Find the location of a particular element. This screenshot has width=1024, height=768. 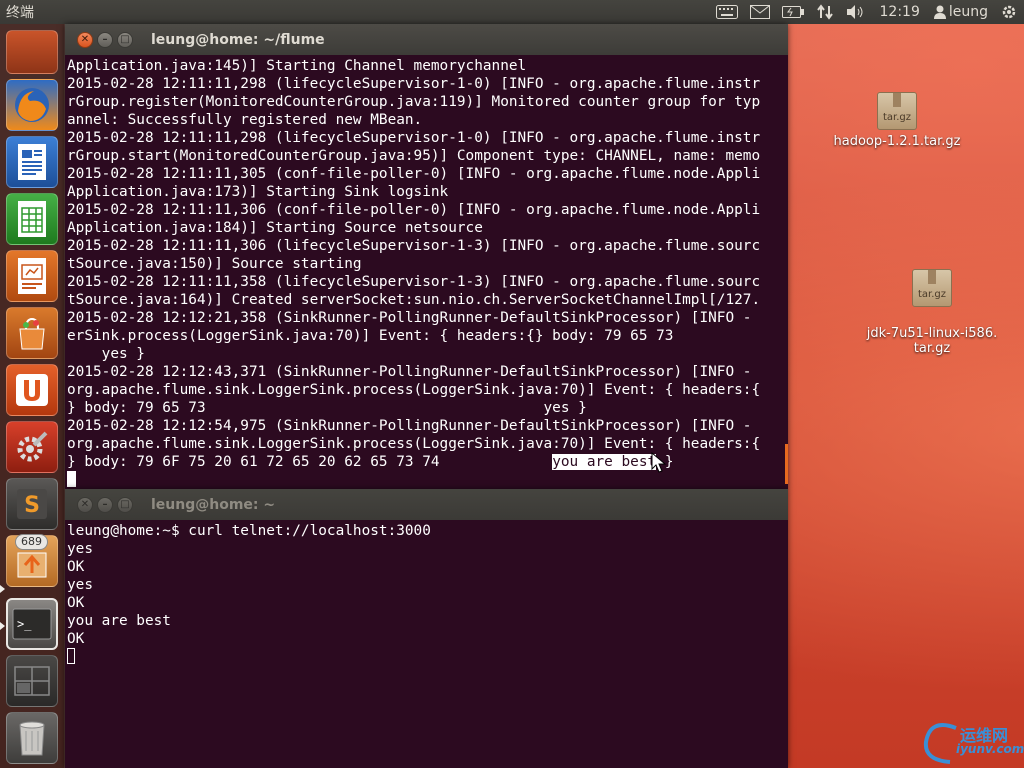

top-panel: 终端 12:19 leung is located at coordinates (512, 12).